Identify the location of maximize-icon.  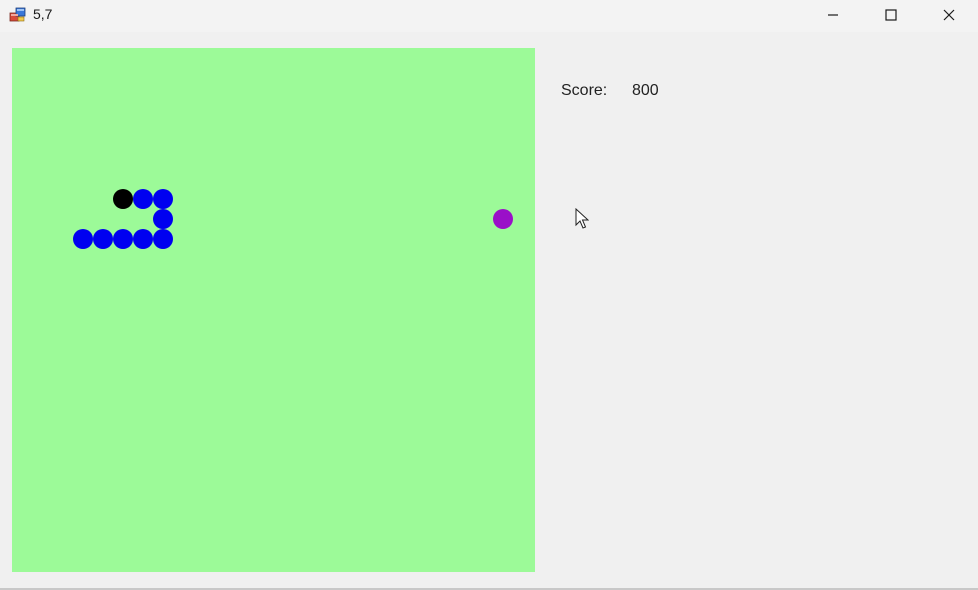
(891, 15).